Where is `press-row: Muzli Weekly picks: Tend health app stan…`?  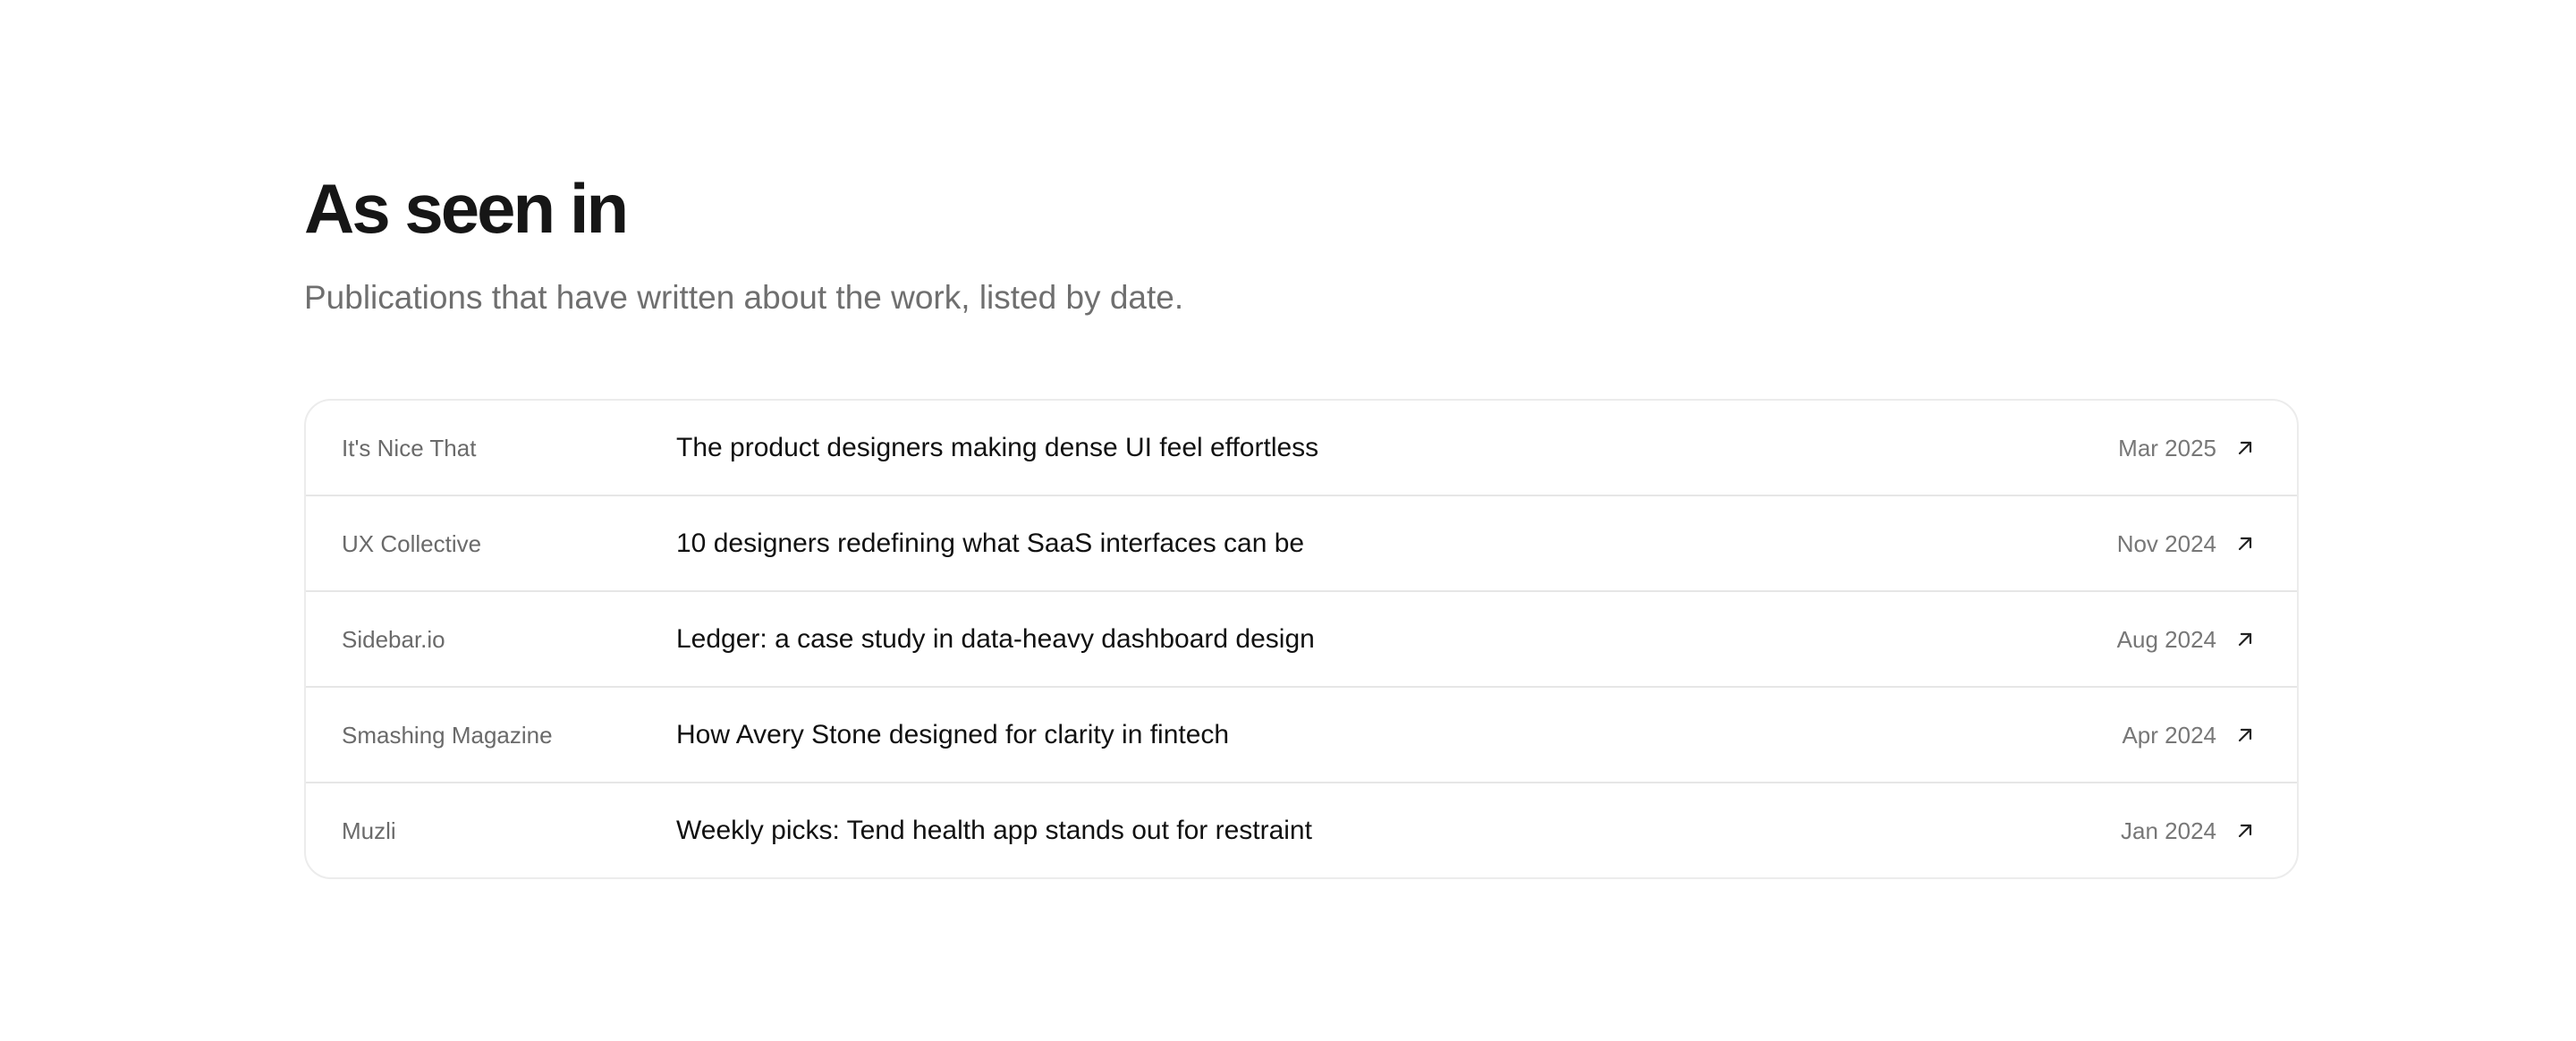 press-row: Muzli Weekly picks: Tend health app stan… is located at coordinates (1301, 830).